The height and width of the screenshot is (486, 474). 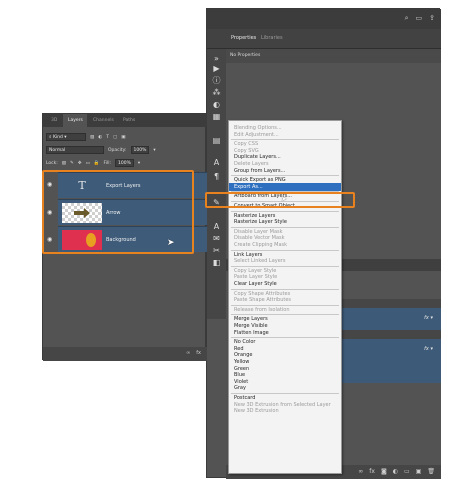 I want to click on filter-type-icon: T, so click(x=107, y=137).